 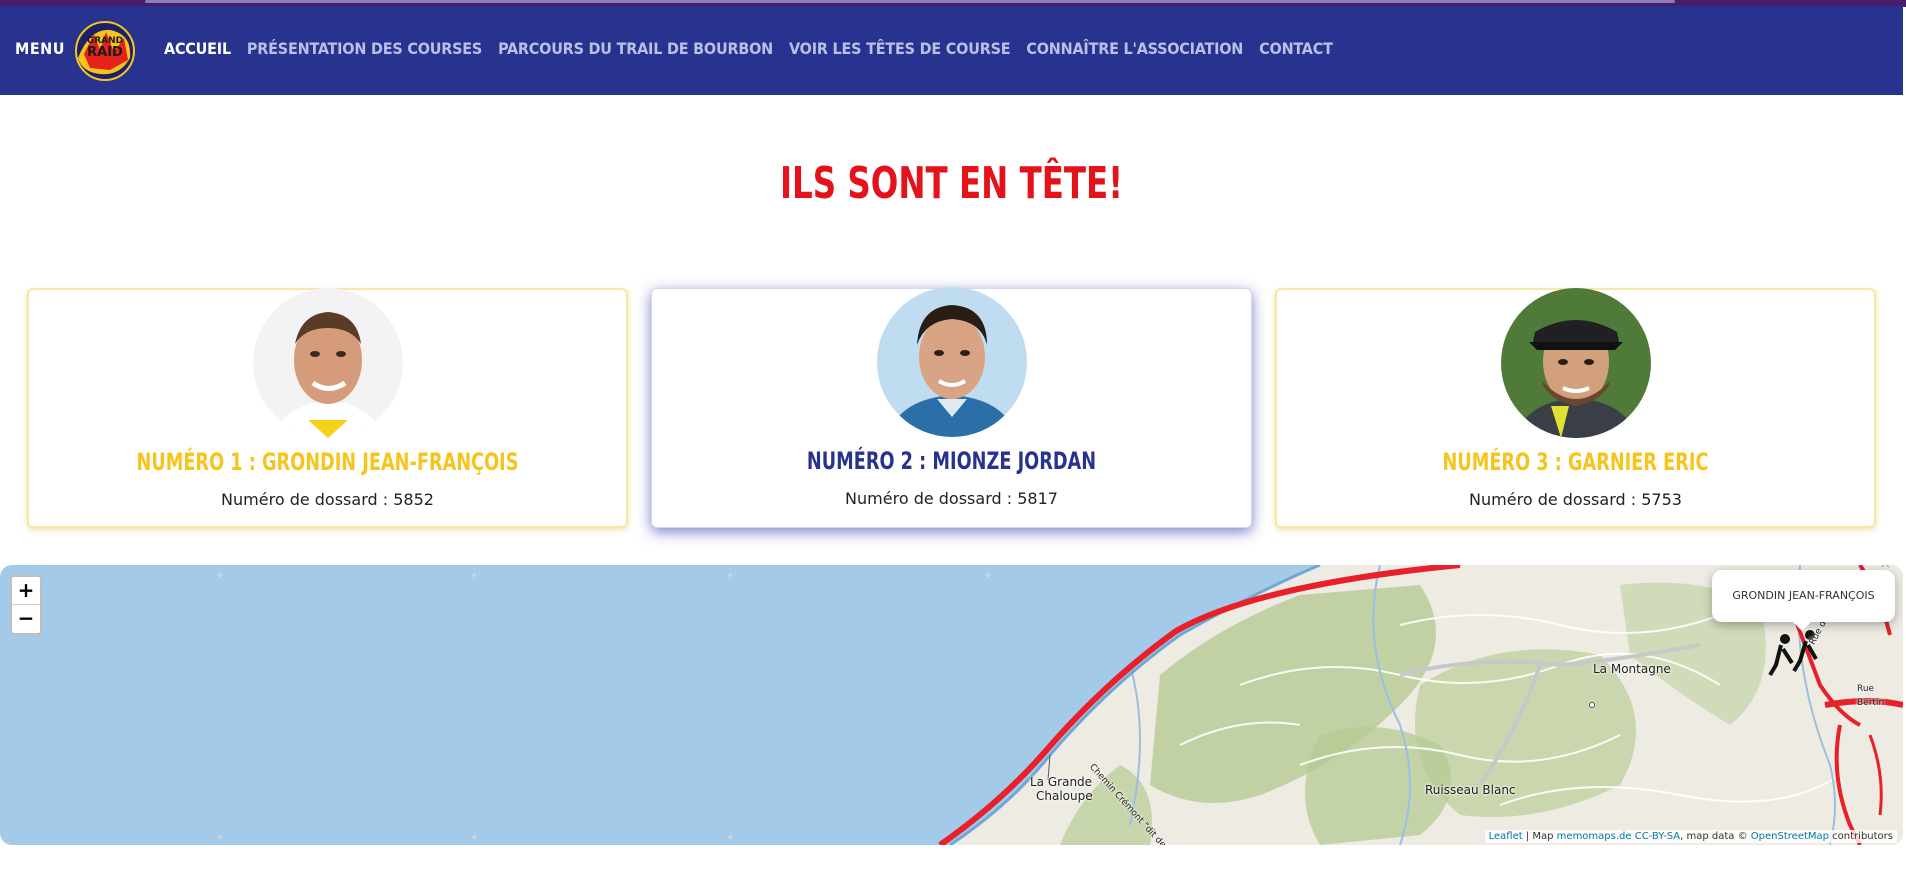 What do you see at coordinates (1575, 363) in the screenshot?
I see `leader-3-photo` at bounding box center [1575, 363].